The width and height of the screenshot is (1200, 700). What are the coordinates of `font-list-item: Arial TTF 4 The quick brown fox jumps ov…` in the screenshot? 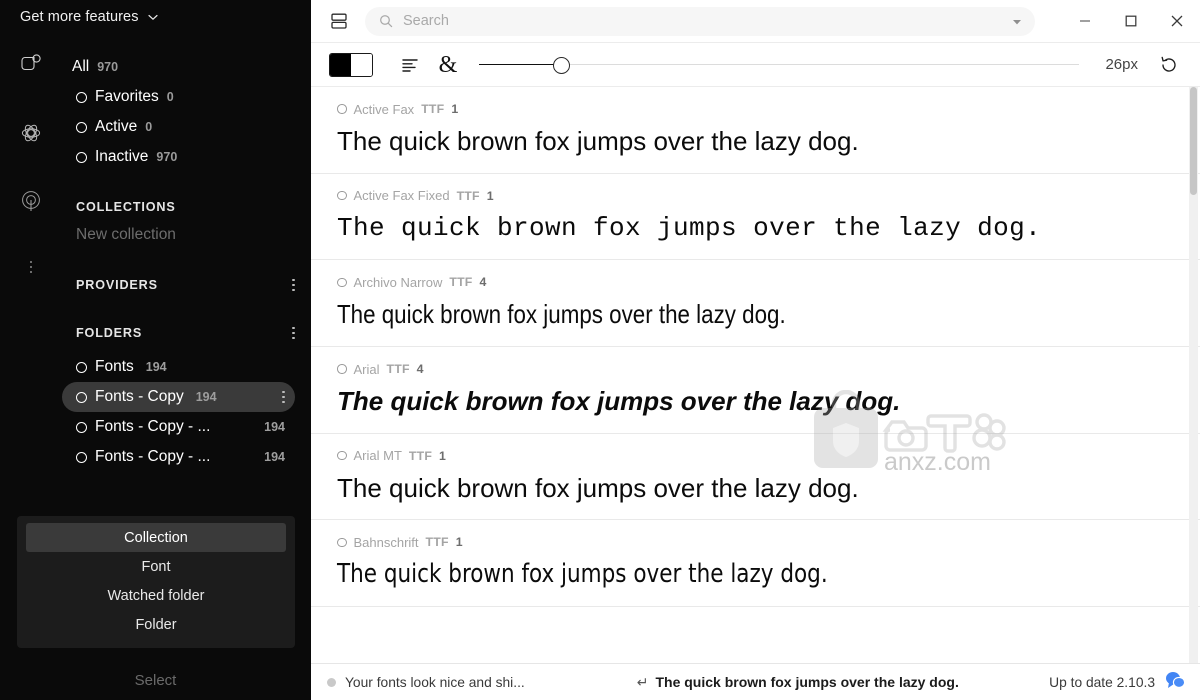 It's located at (755, 390).